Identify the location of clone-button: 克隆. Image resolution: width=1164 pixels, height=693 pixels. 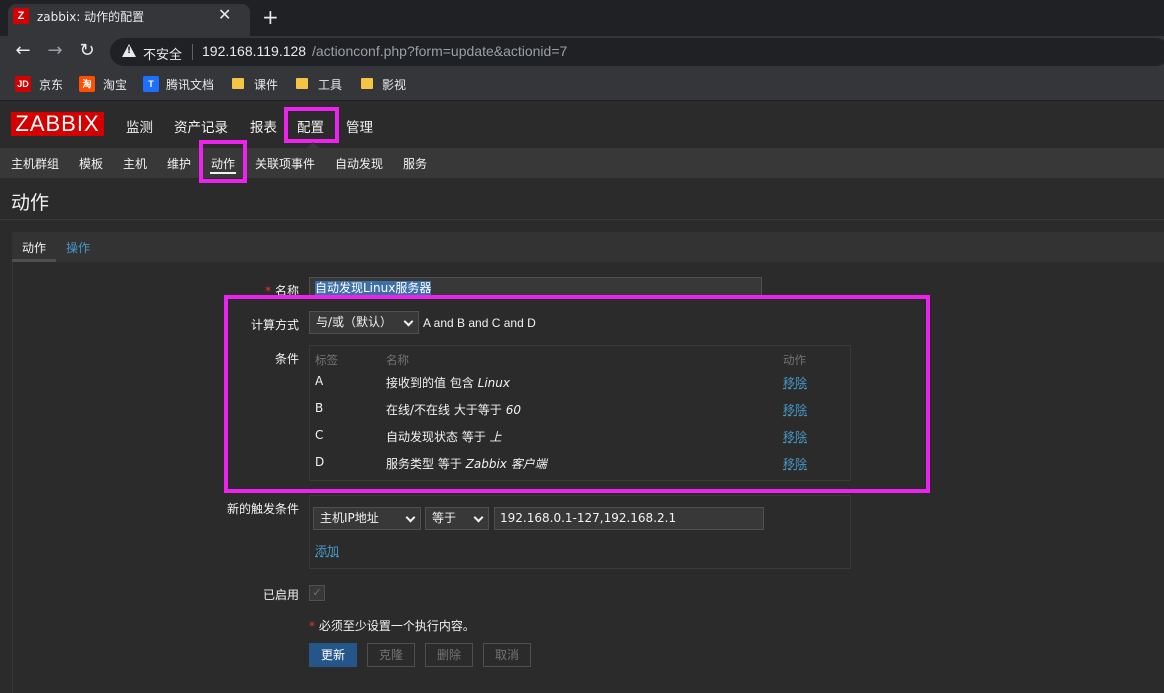
(391, 655).